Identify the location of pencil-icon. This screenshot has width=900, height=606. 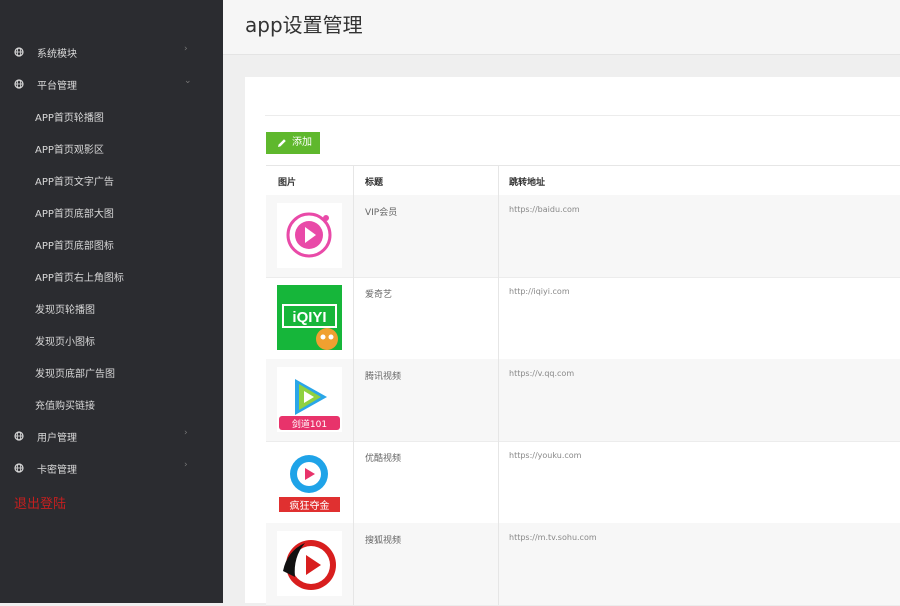
(282, 143).